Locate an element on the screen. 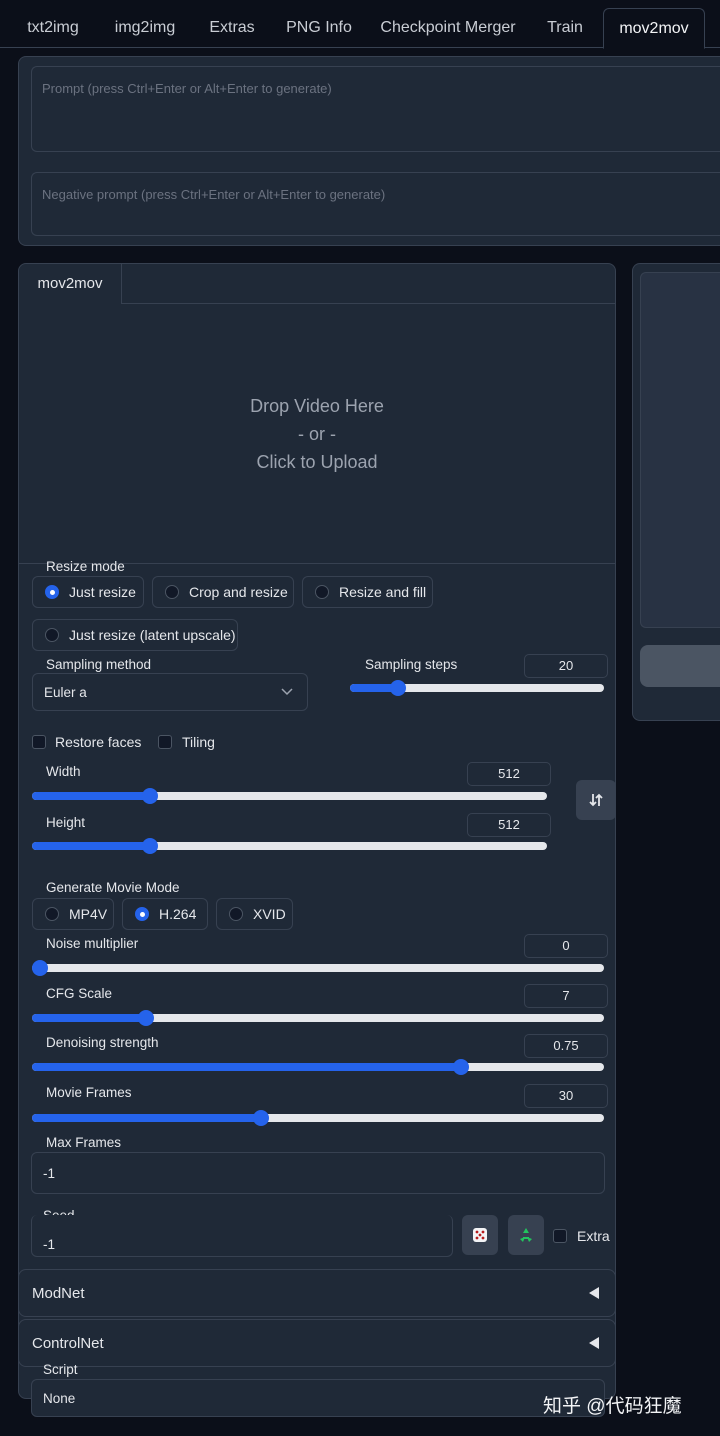 The image size is (720, 1436). watermark-text: 知乎 @代码狂魔 is located at coordinates (612, 1406).